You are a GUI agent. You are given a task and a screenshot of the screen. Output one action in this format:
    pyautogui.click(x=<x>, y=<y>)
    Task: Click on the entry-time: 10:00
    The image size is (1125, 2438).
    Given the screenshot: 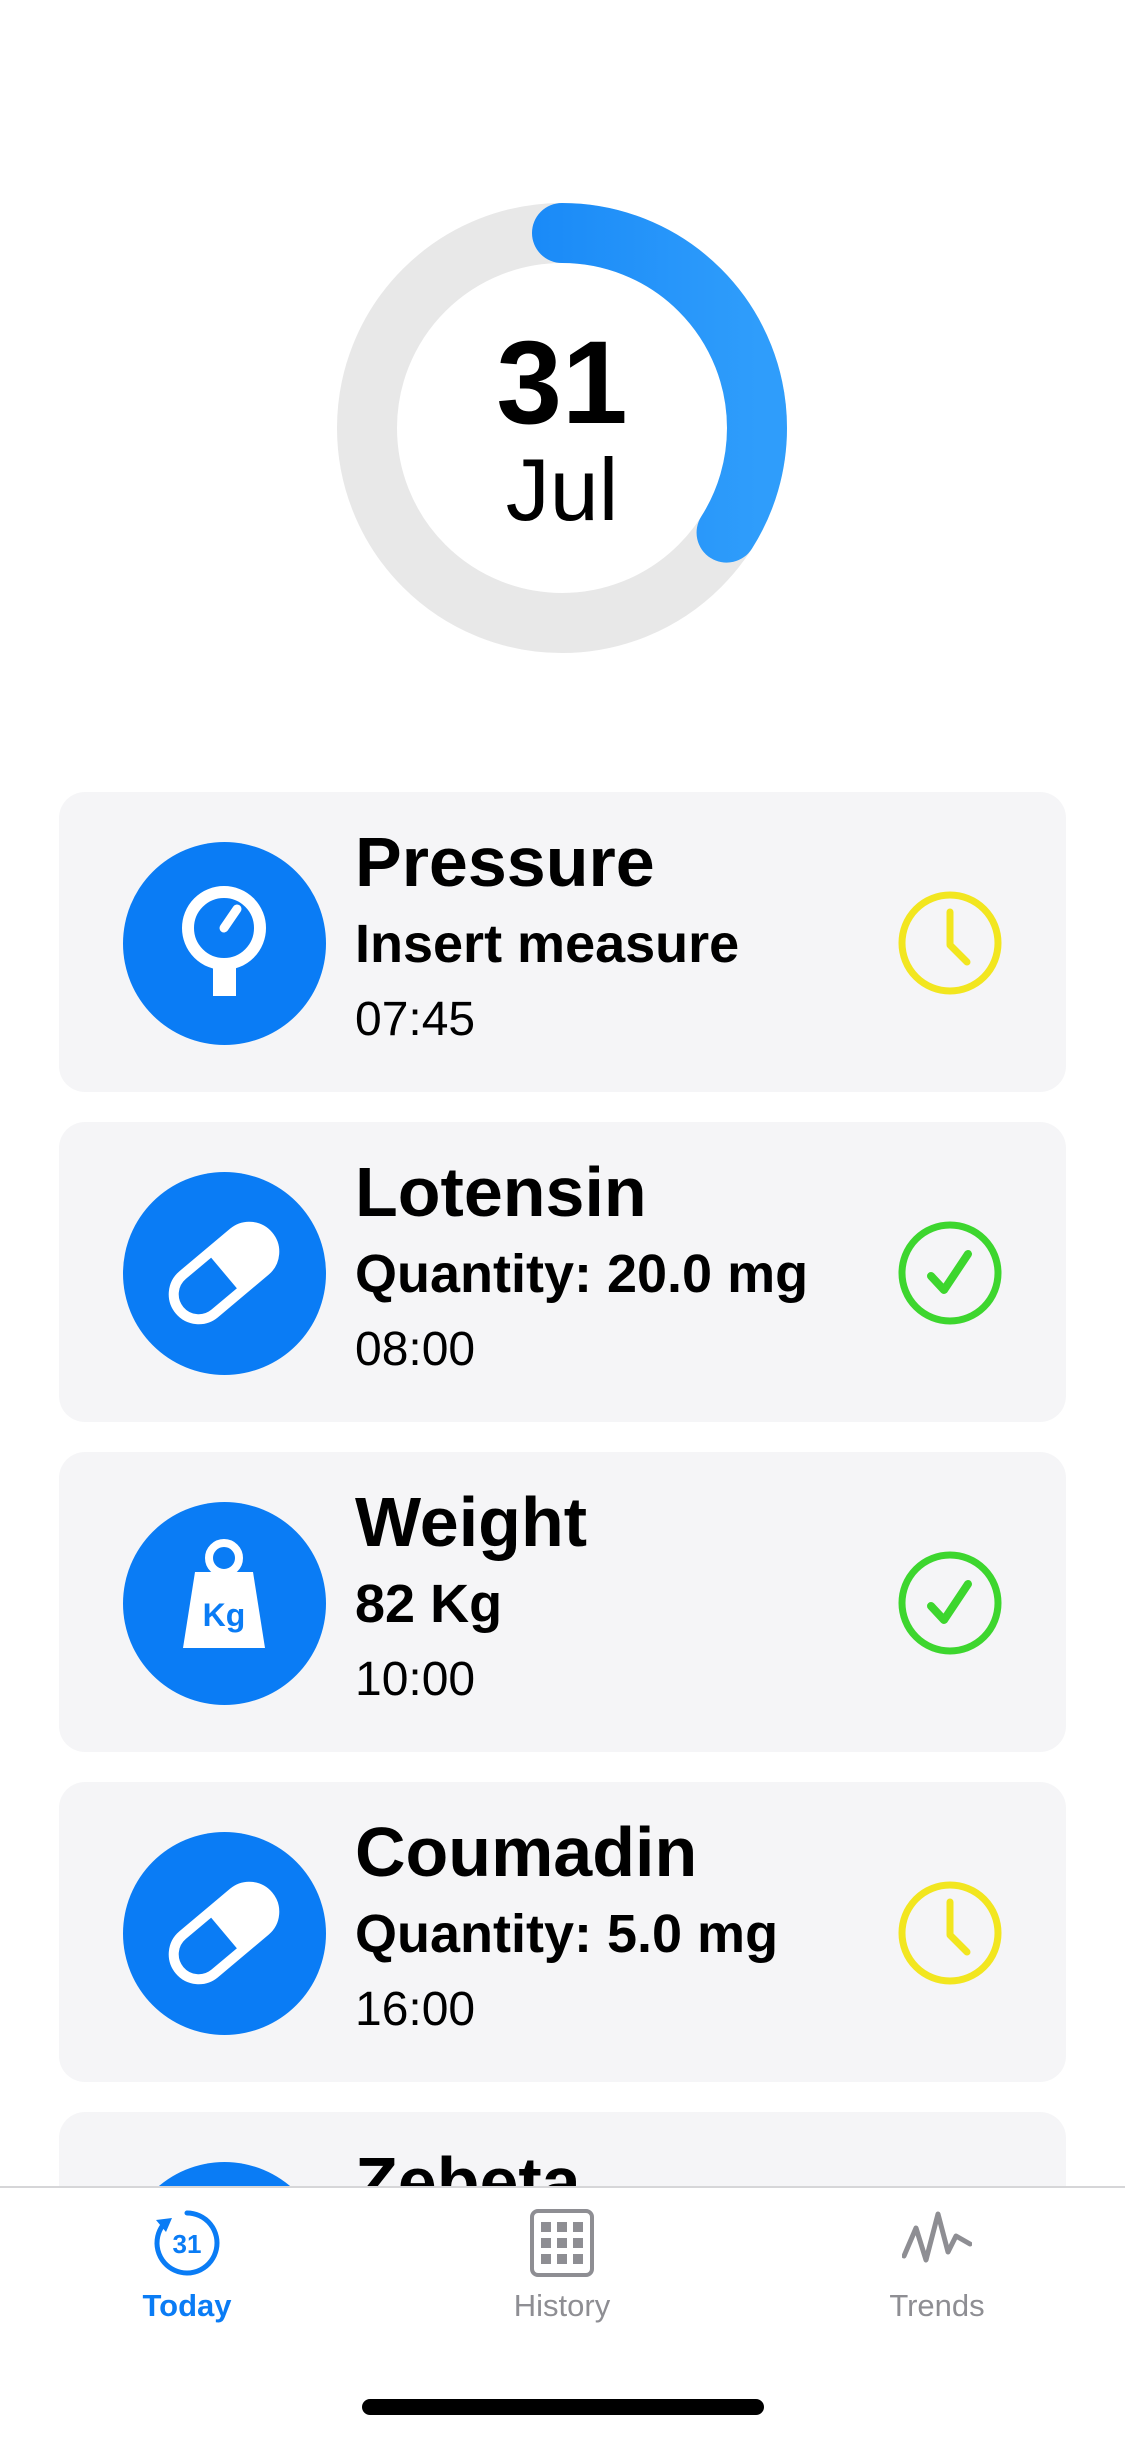 What is the action you would take?
    pyautogui.click(x=415, y=1679)
    